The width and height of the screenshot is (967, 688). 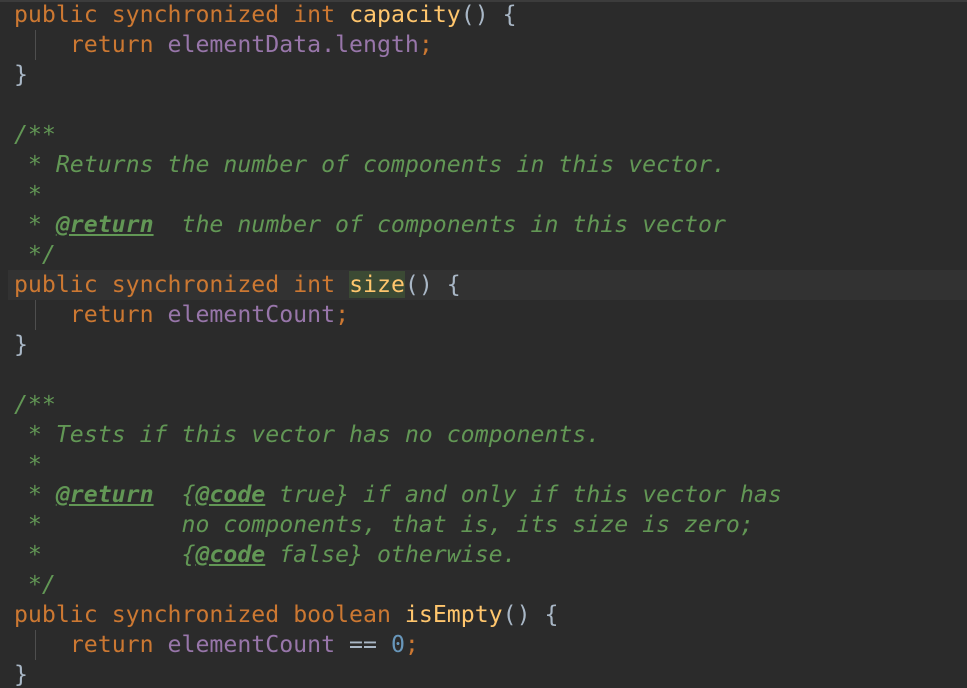 What do you see at coordinates (397, 644) in the screenshot?
I see `code-token: 0` at bounding box center [397, 644].